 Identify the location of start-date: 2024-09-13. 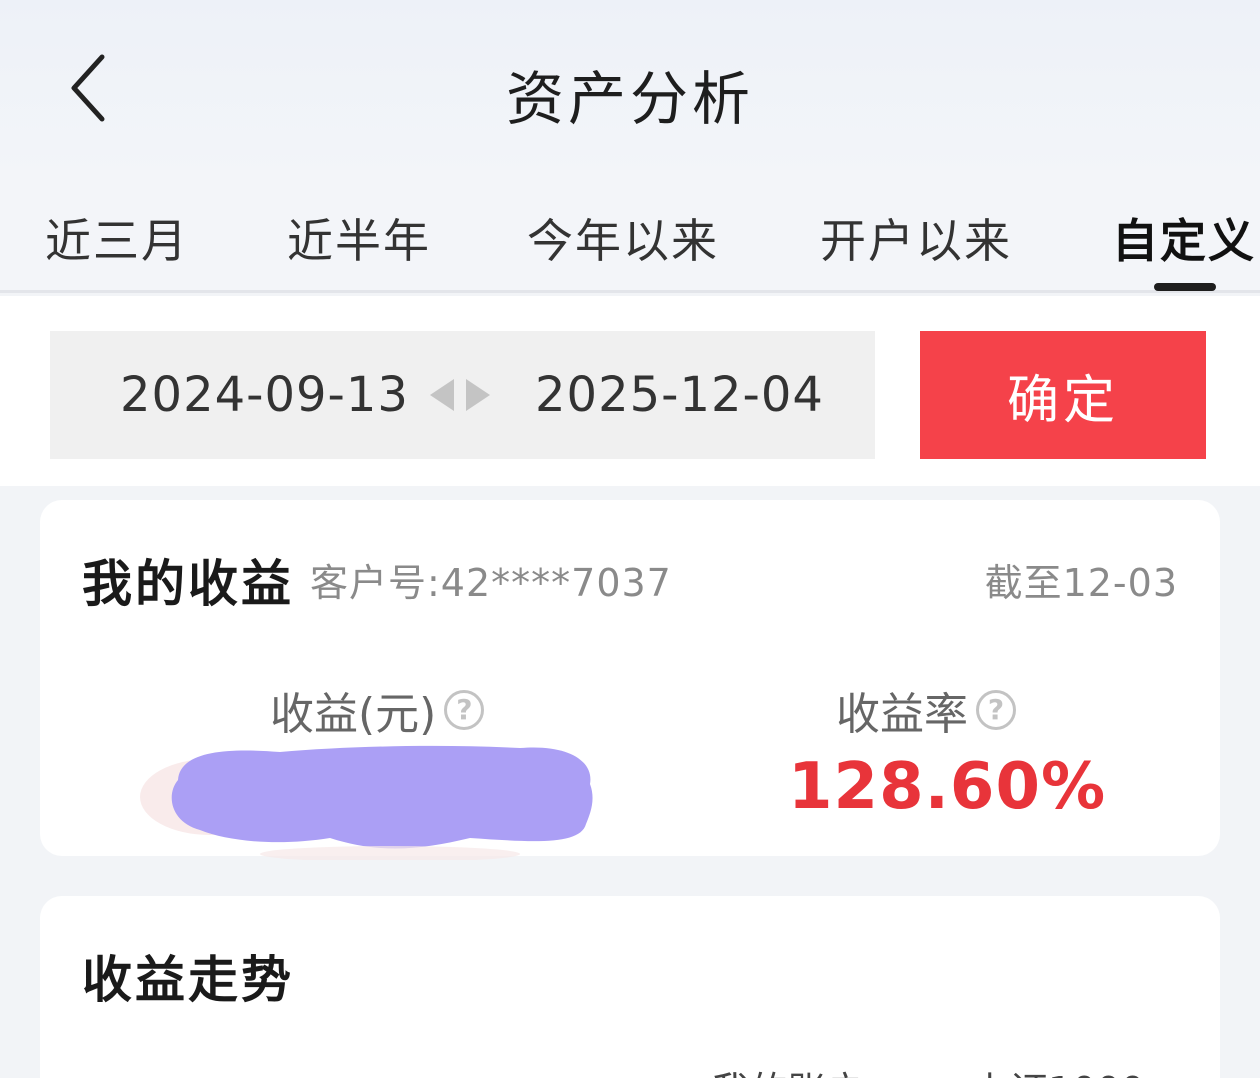
(264, 395).